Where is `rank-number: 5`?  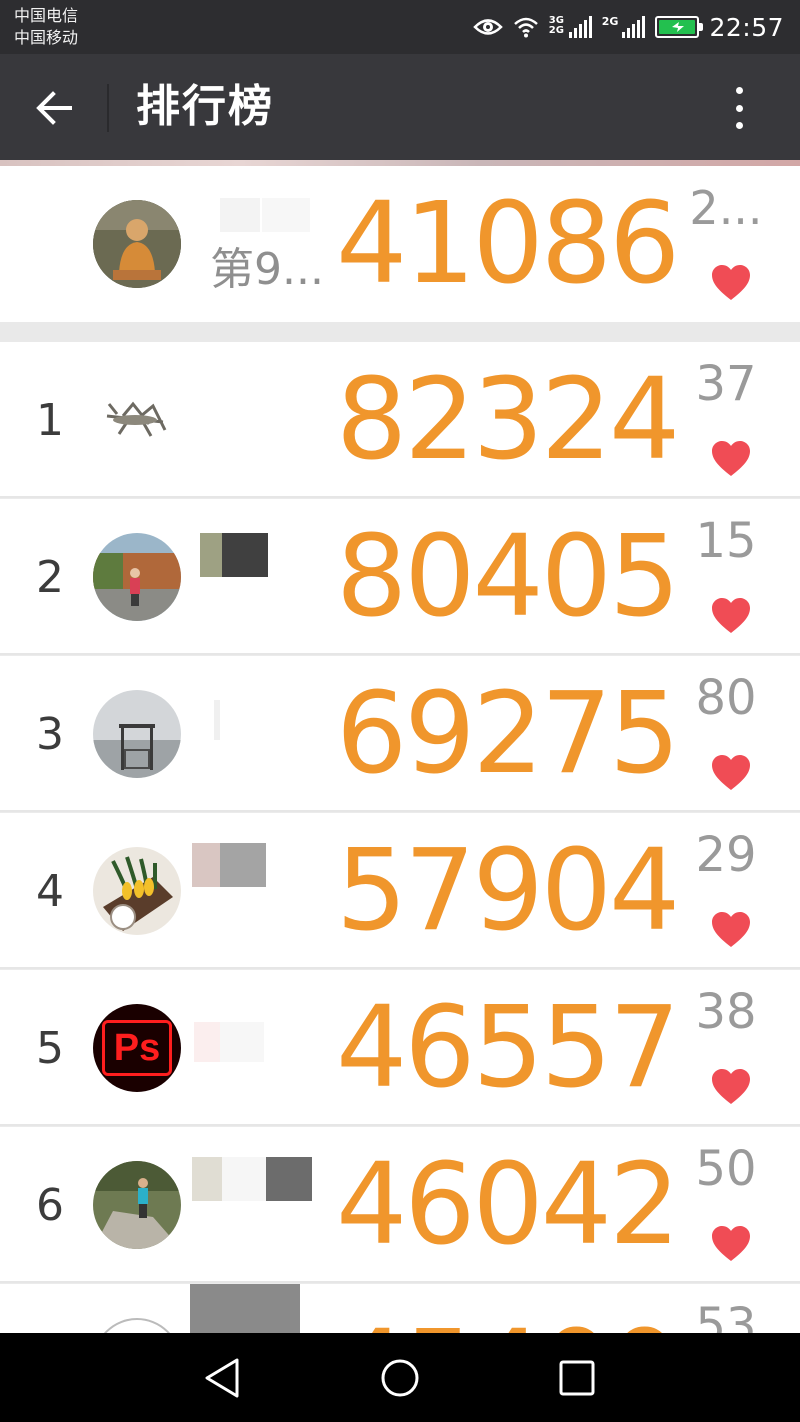
rank-number: 5 is located at coordinates (50, 1048).